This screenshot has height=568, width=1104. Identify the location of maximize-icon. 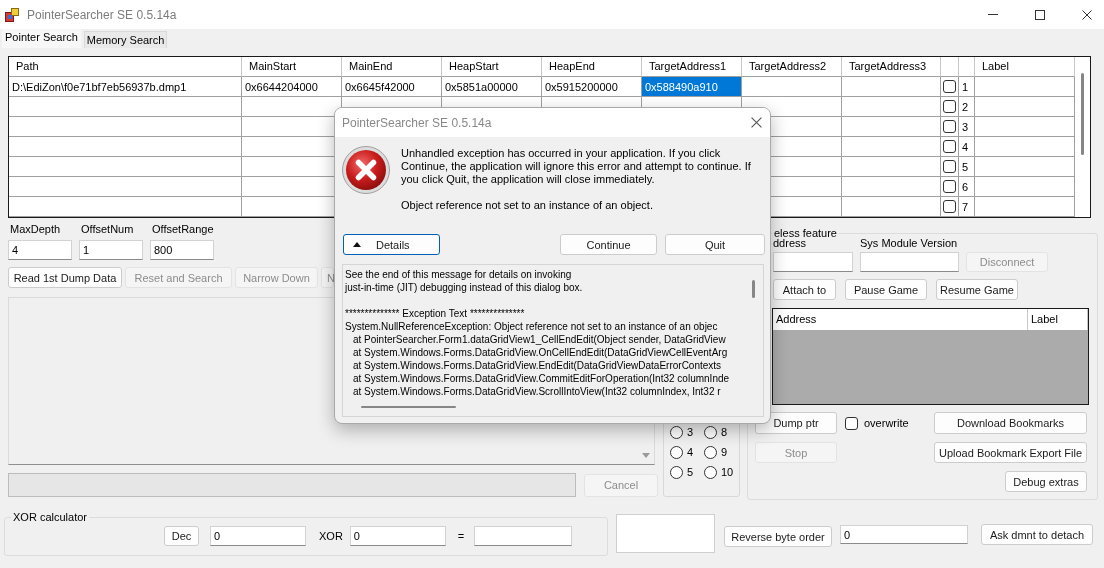
(1040, 14).